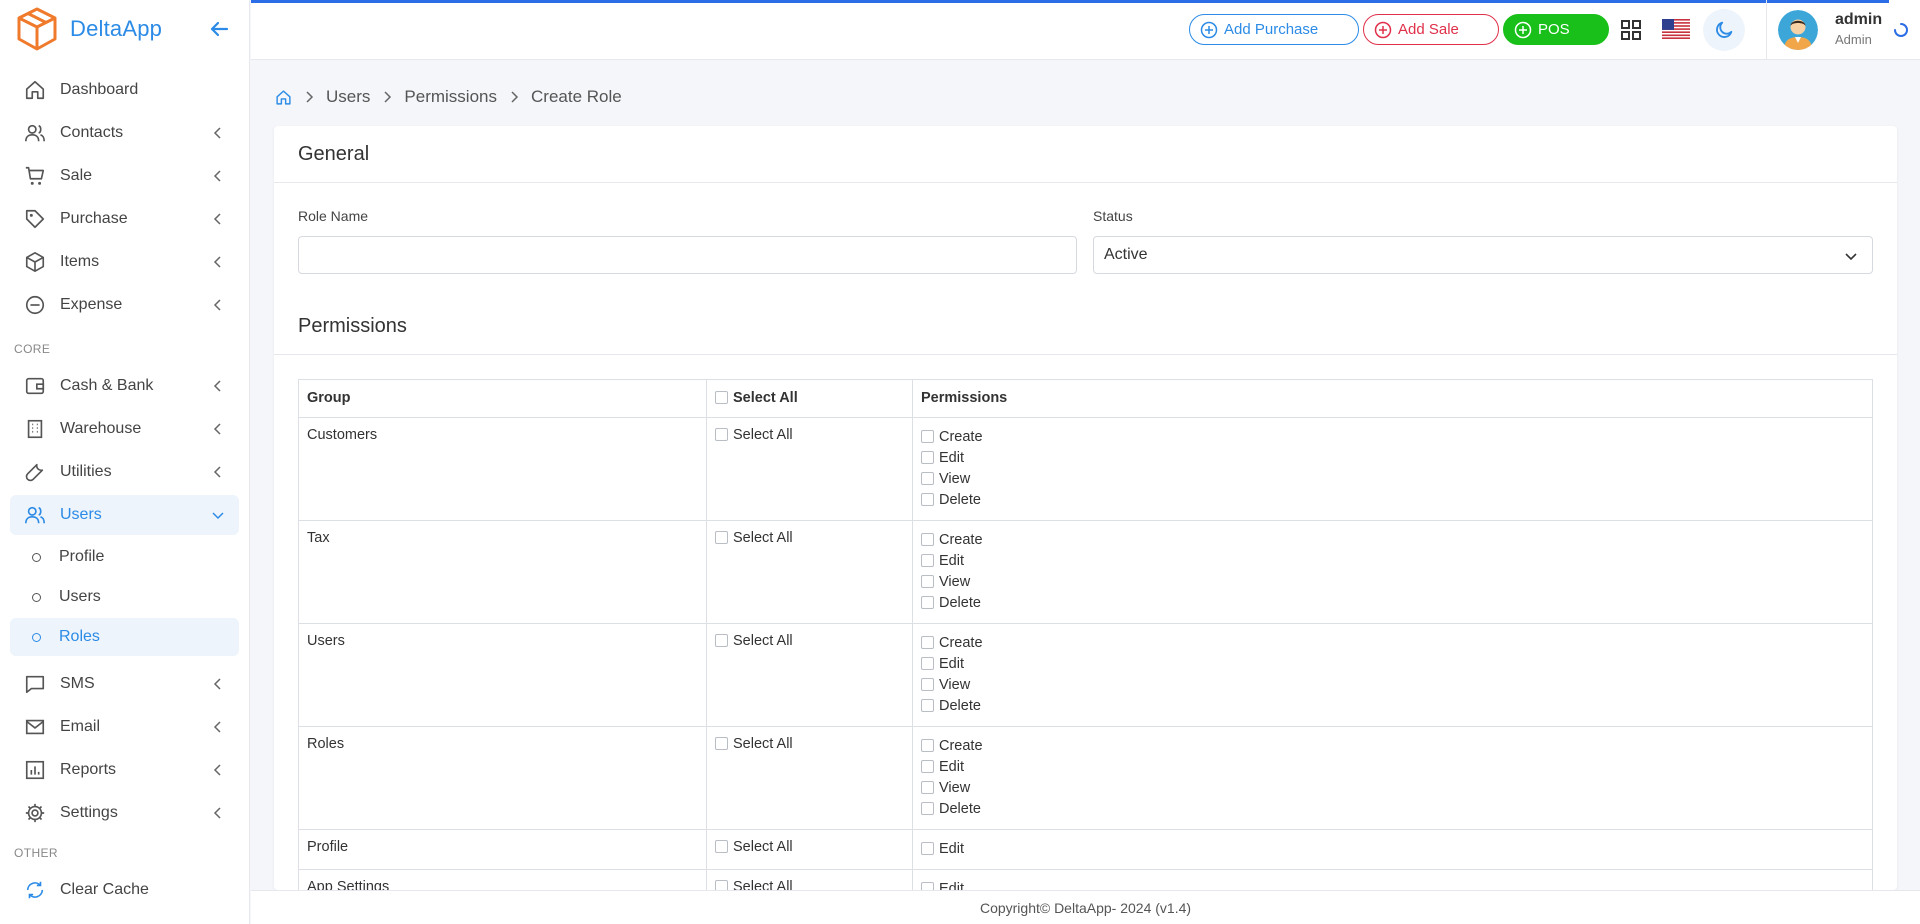 The image size is (1920, 924). Describe the element at coordinates (219, 29) in the screenshot. I see `arrow-left-icon` at that location.